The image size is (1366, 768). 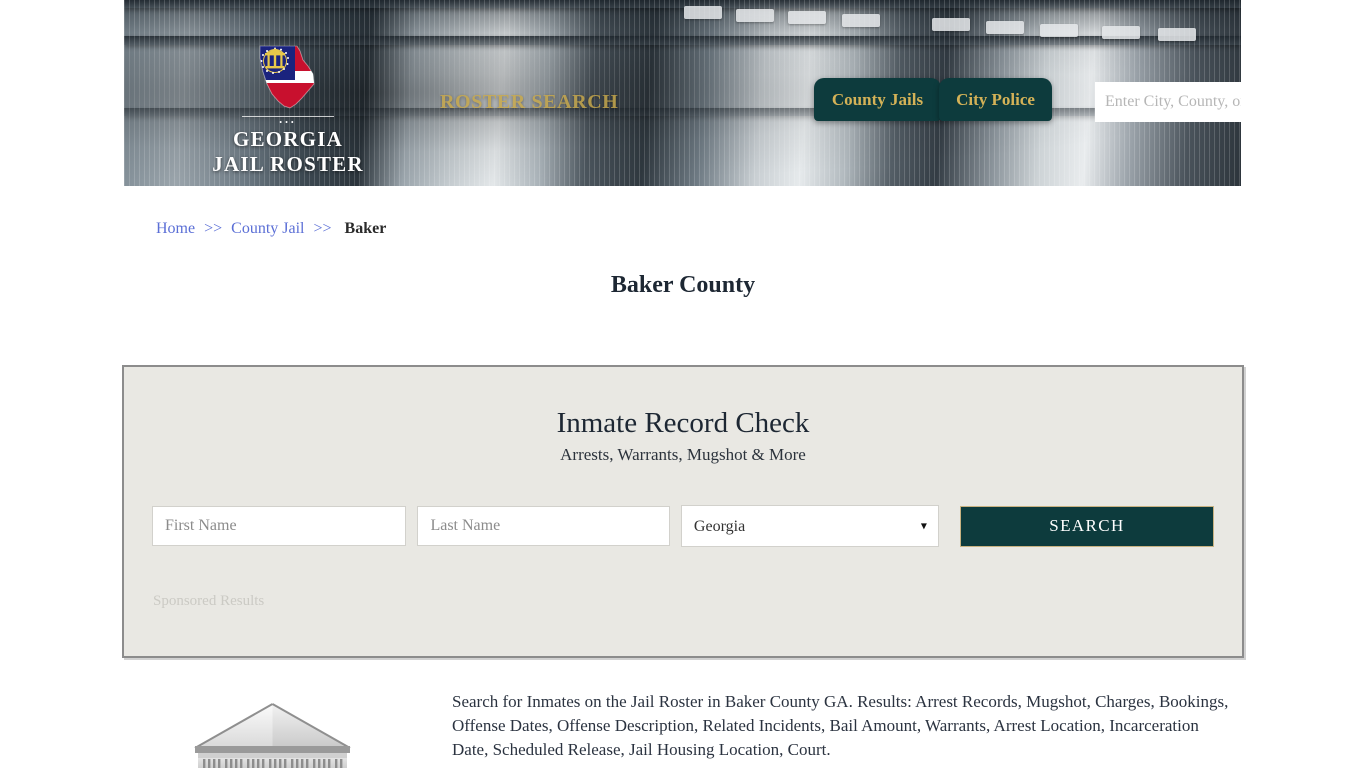 I want to click on breadcrumb-link-home: Home, so click(x=175, y=228).